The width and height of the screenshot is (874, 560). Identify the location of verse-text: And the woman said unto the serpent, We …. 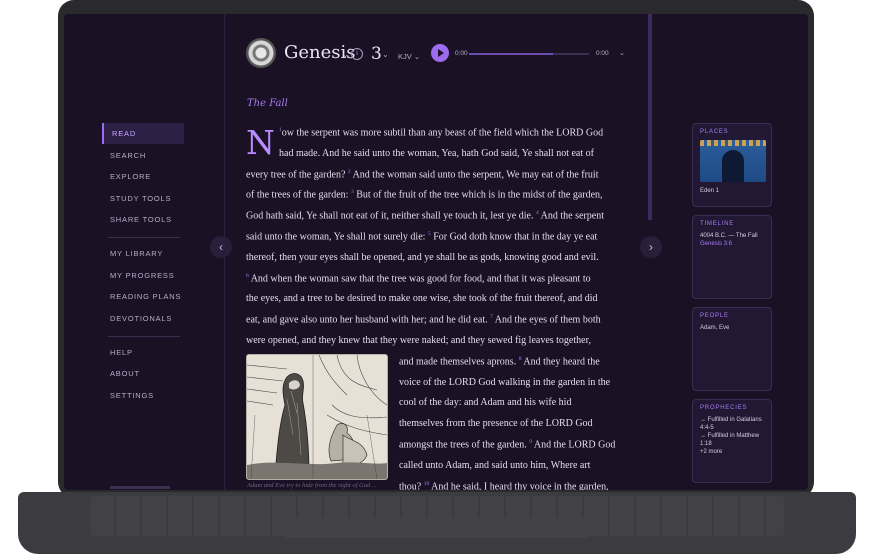
(474, 174).